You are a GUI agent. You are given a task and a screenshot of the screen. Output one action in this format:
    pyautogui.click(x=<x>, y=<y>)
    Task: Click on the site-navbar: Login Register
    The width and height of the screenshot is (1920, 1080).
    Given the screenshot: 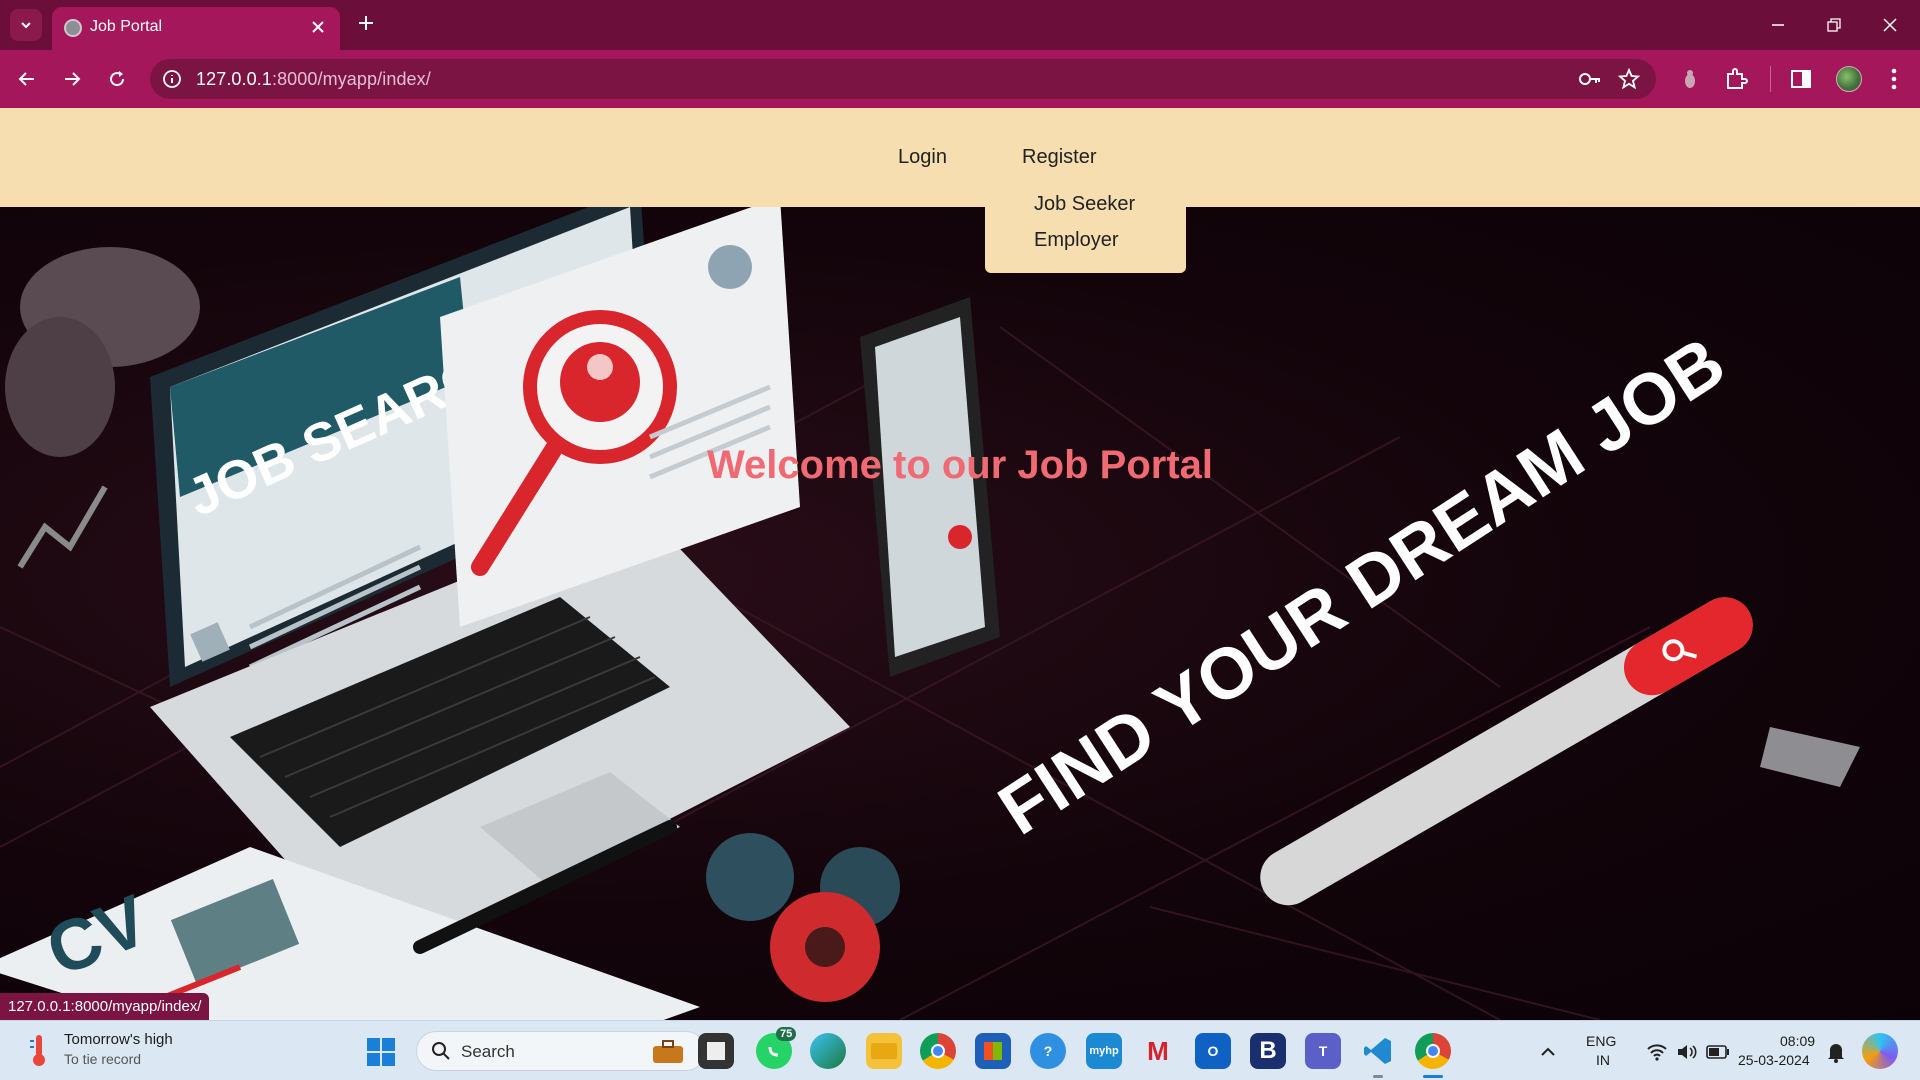 What is the action you would take?
    pyautogui.click(x=960, y=157)
    